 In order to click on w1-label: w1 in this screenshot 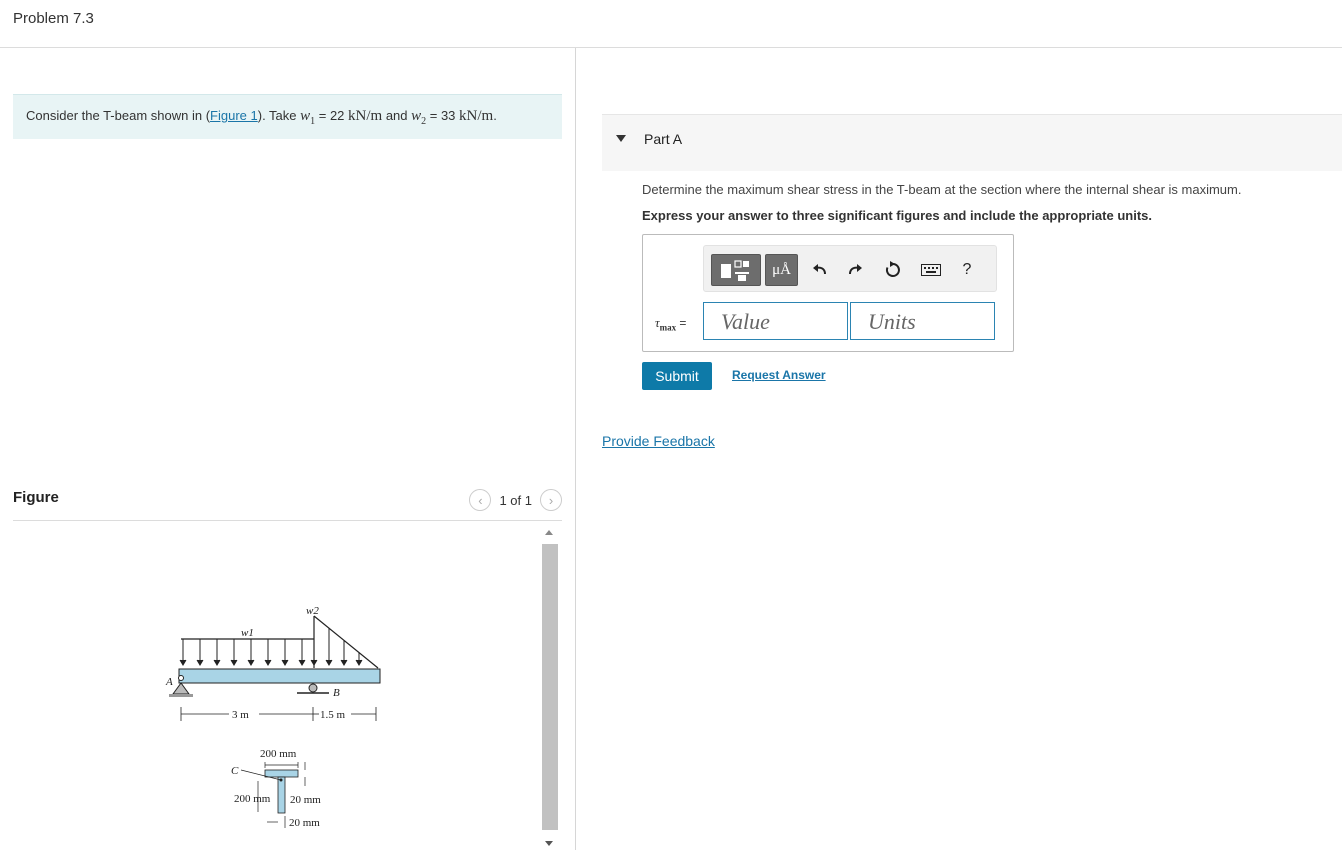, I will do `click(247, 633)`.